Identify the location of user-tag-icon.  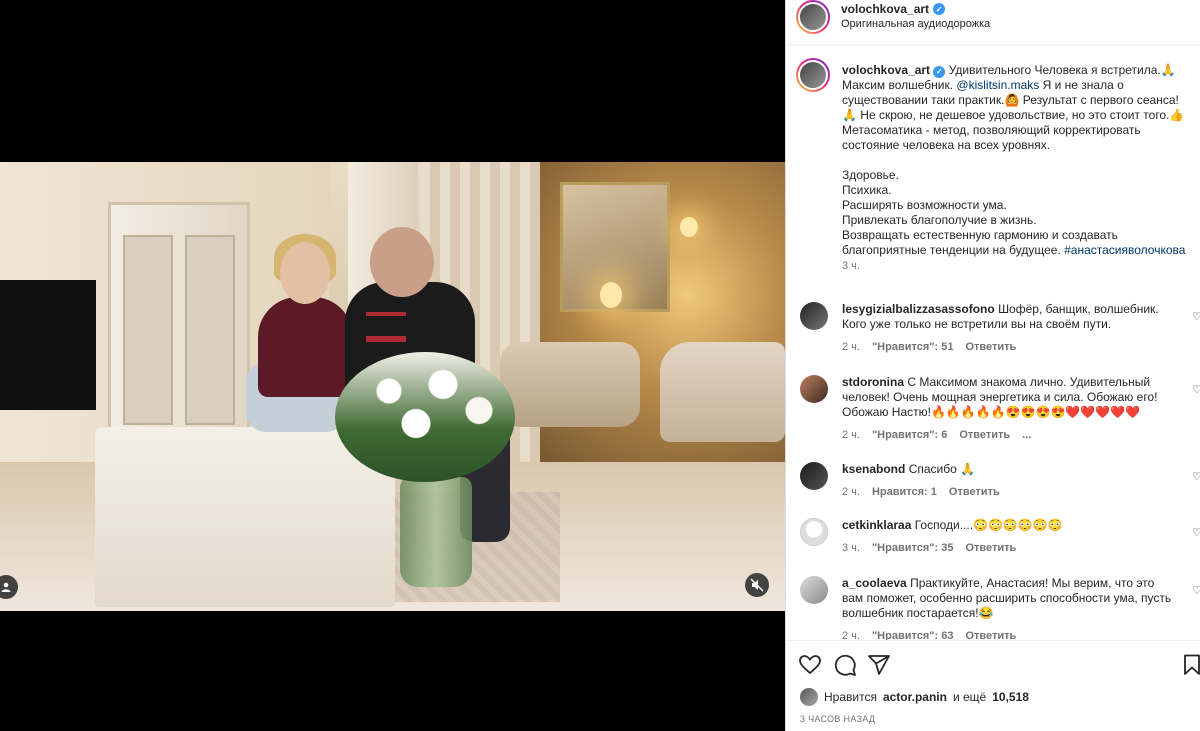
(6, 587).